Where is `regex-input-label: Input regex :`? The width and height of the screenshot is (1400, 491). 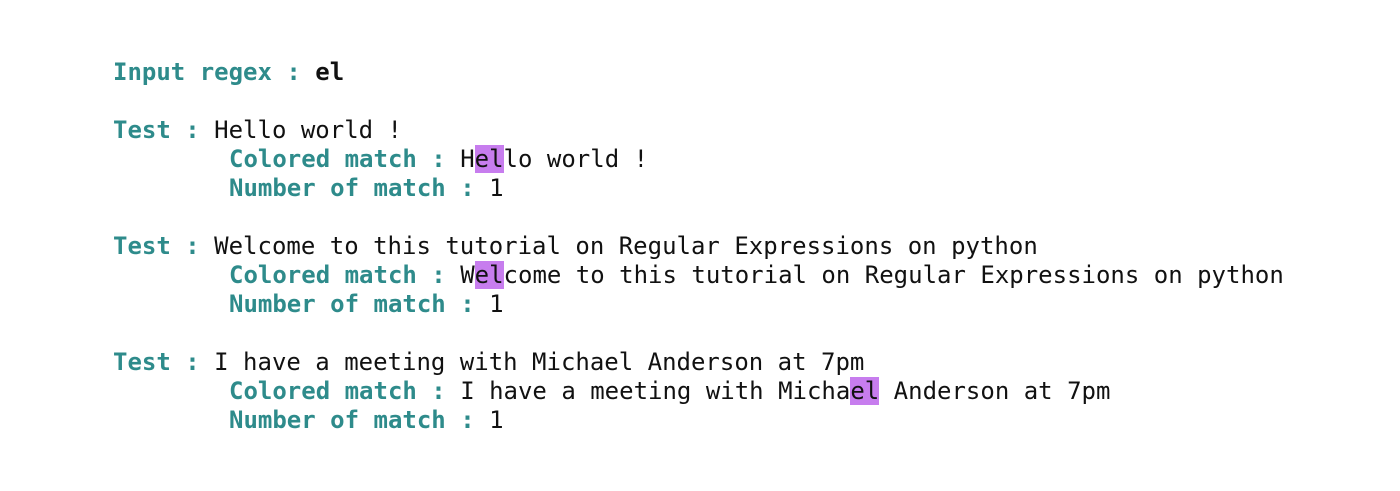 regex-input-label: Input regex : is located at coordinates (214, 72).